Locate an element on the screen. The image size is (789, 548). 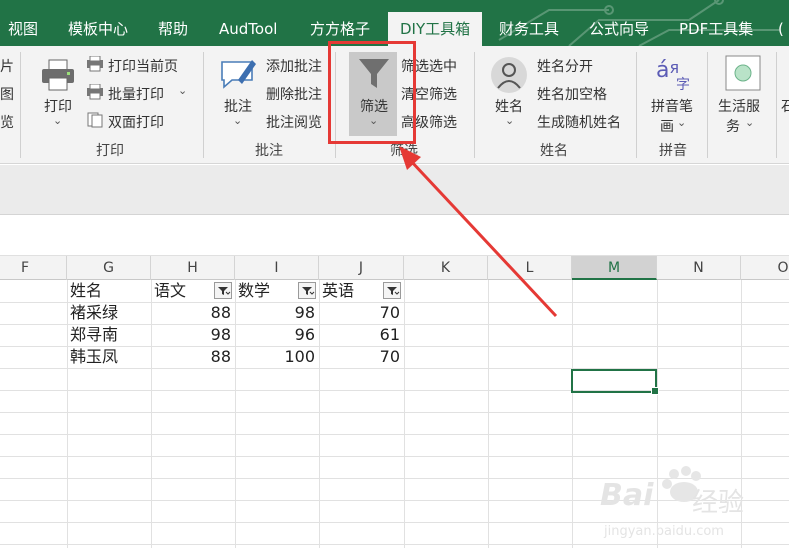
cut-label-right: 石 is located at coordinates (785, 106).